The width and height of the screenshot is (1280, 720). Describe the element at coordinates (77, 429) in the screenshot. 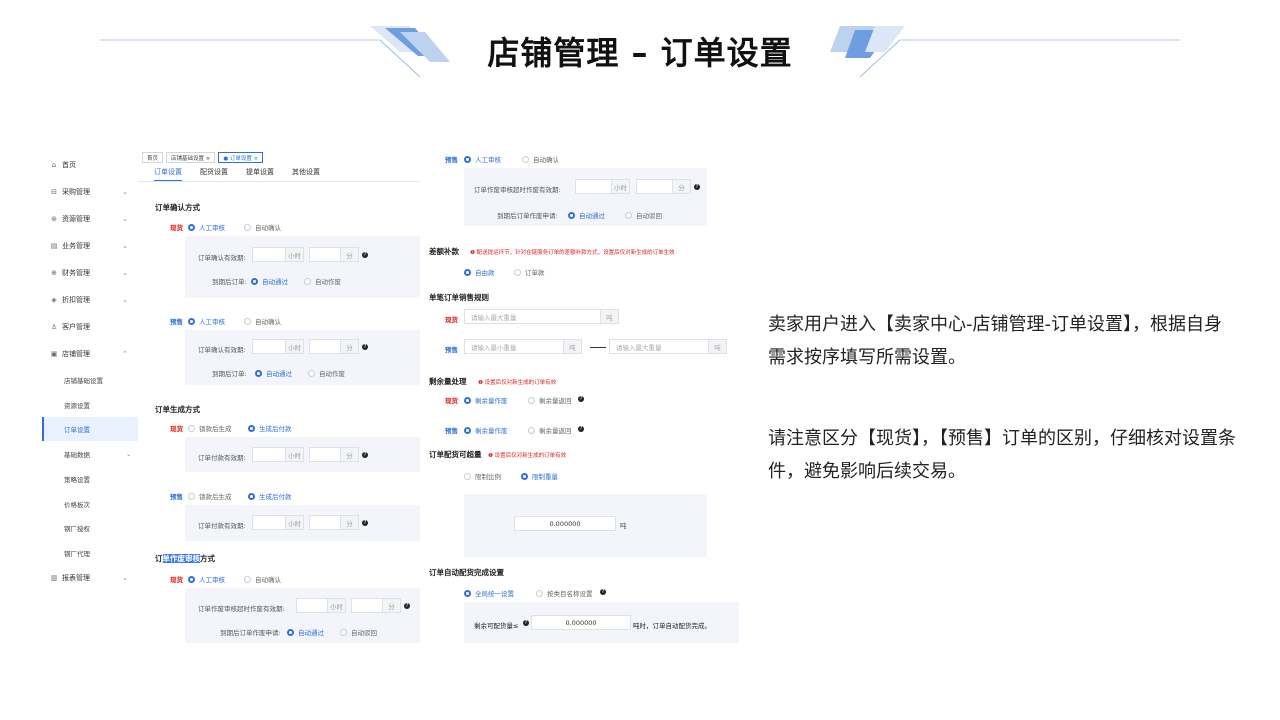

I see `sidebar-subitem-order-settings: 订单设置` at that location.